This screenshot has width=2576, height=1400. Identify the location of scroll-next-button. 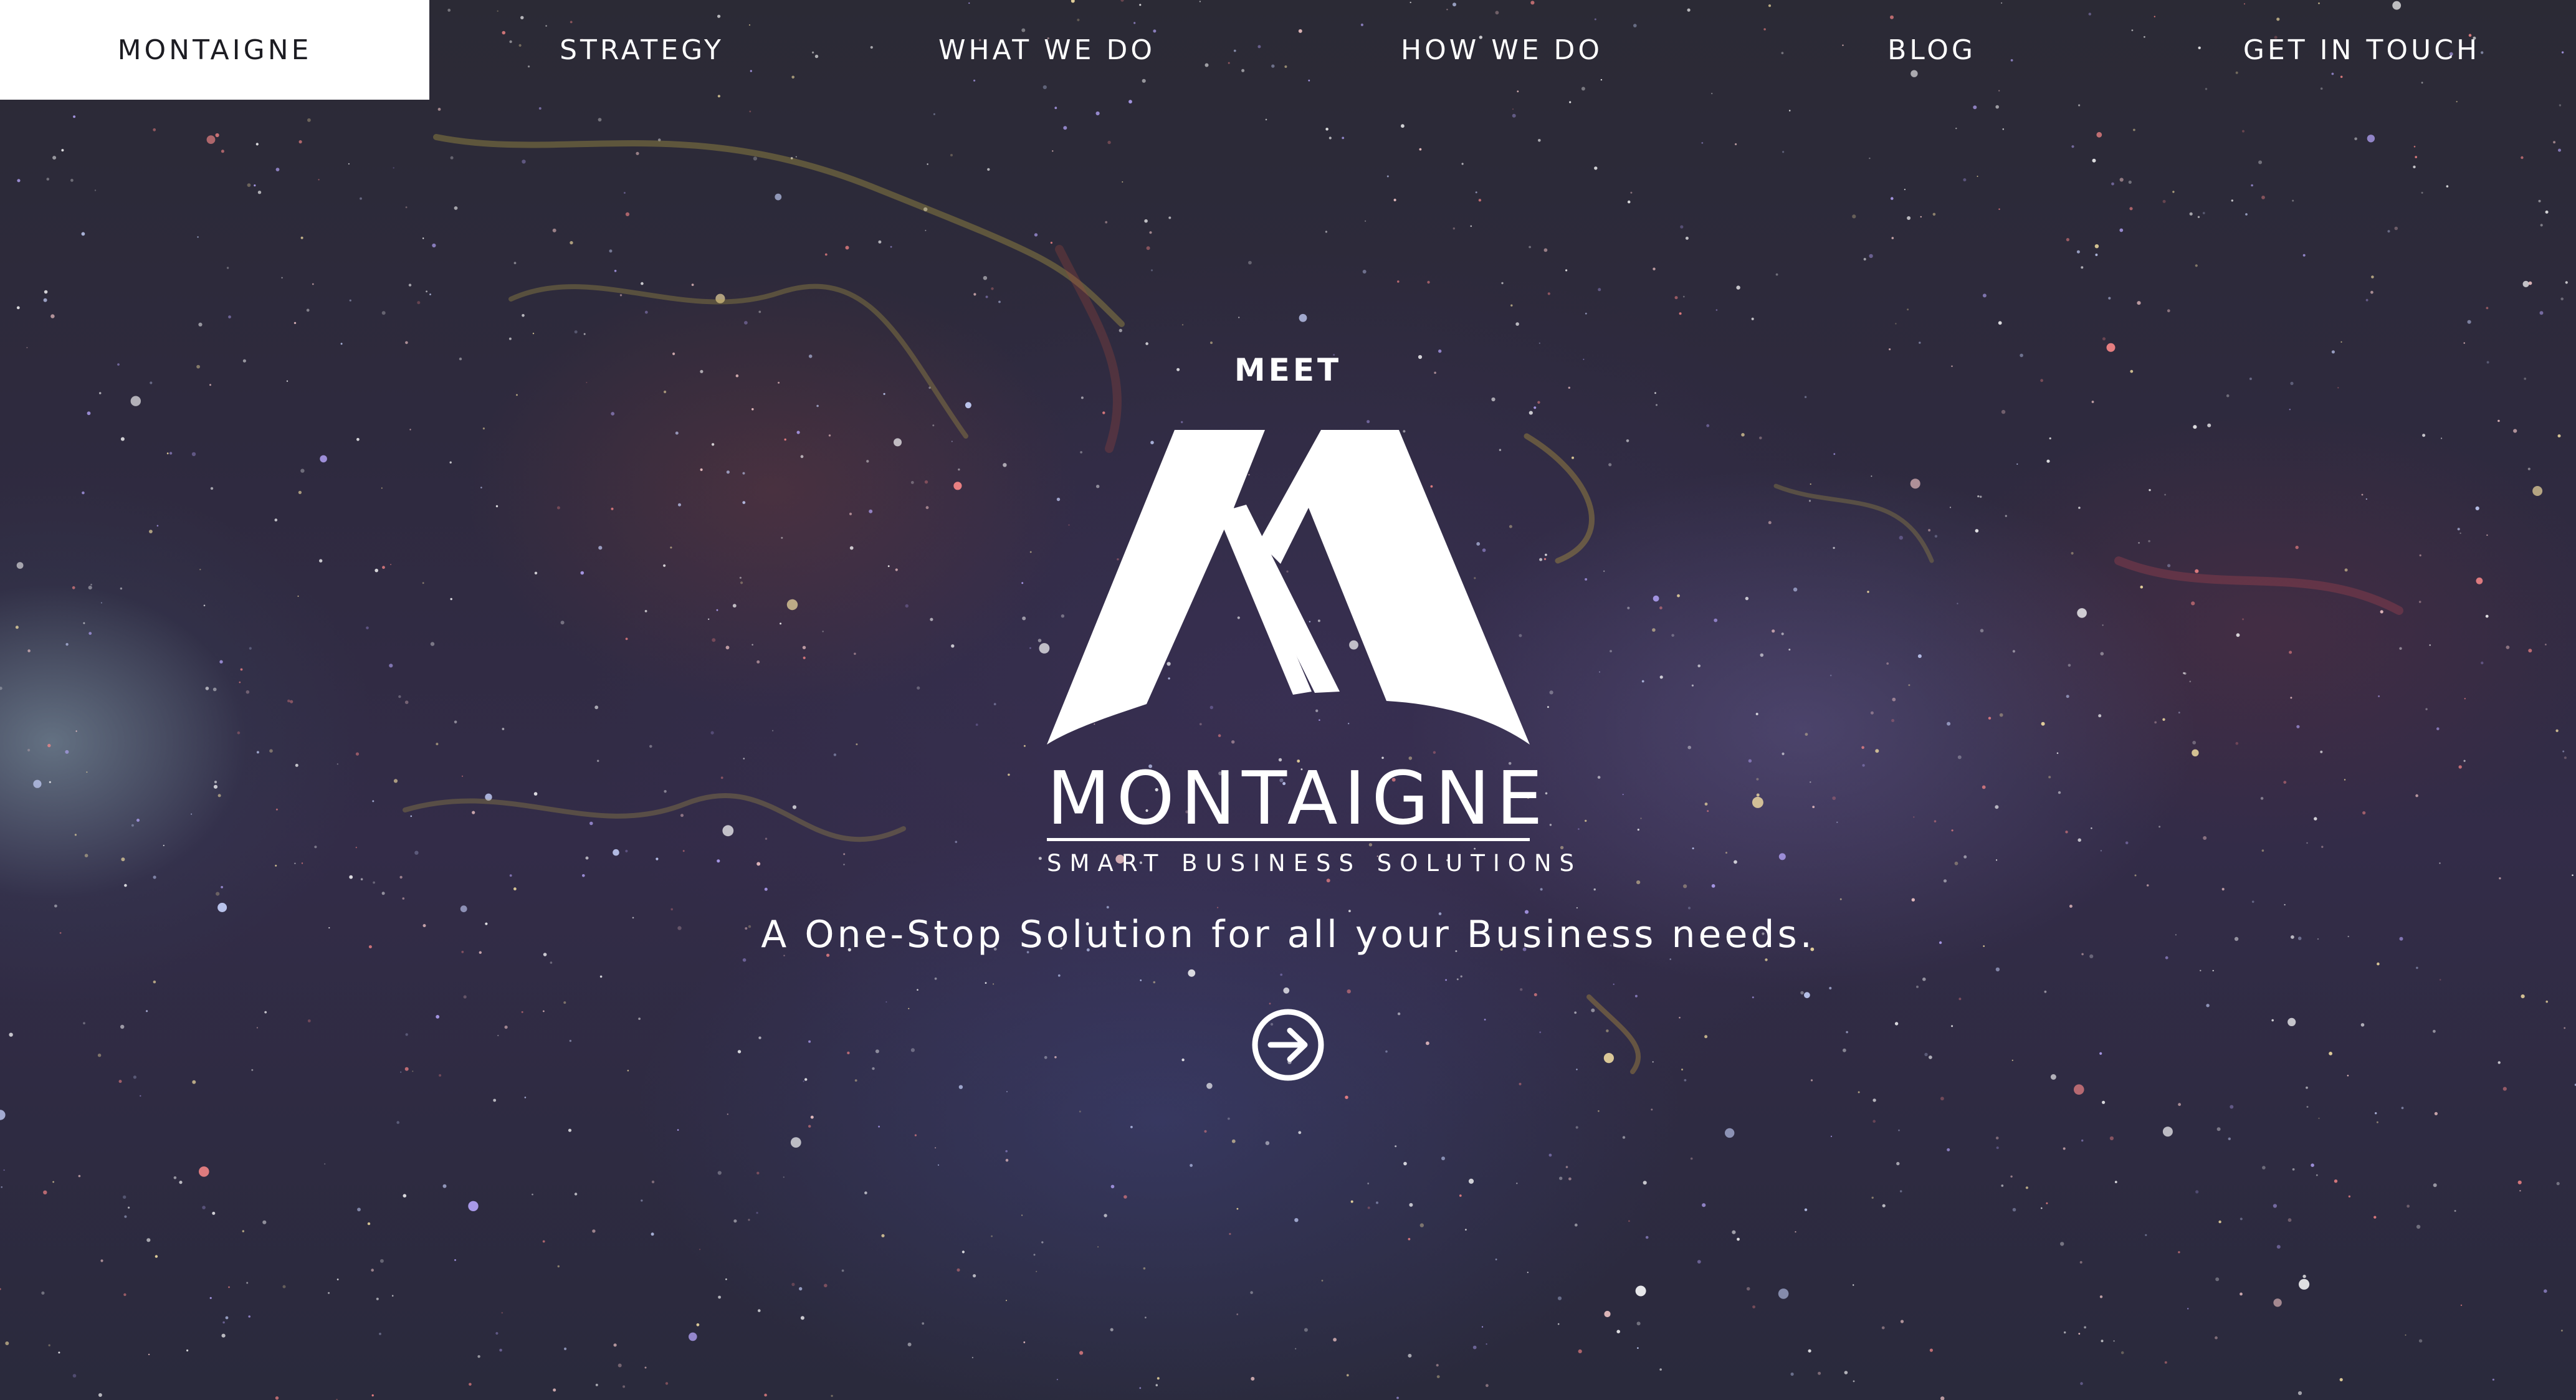
(1288, 1044).